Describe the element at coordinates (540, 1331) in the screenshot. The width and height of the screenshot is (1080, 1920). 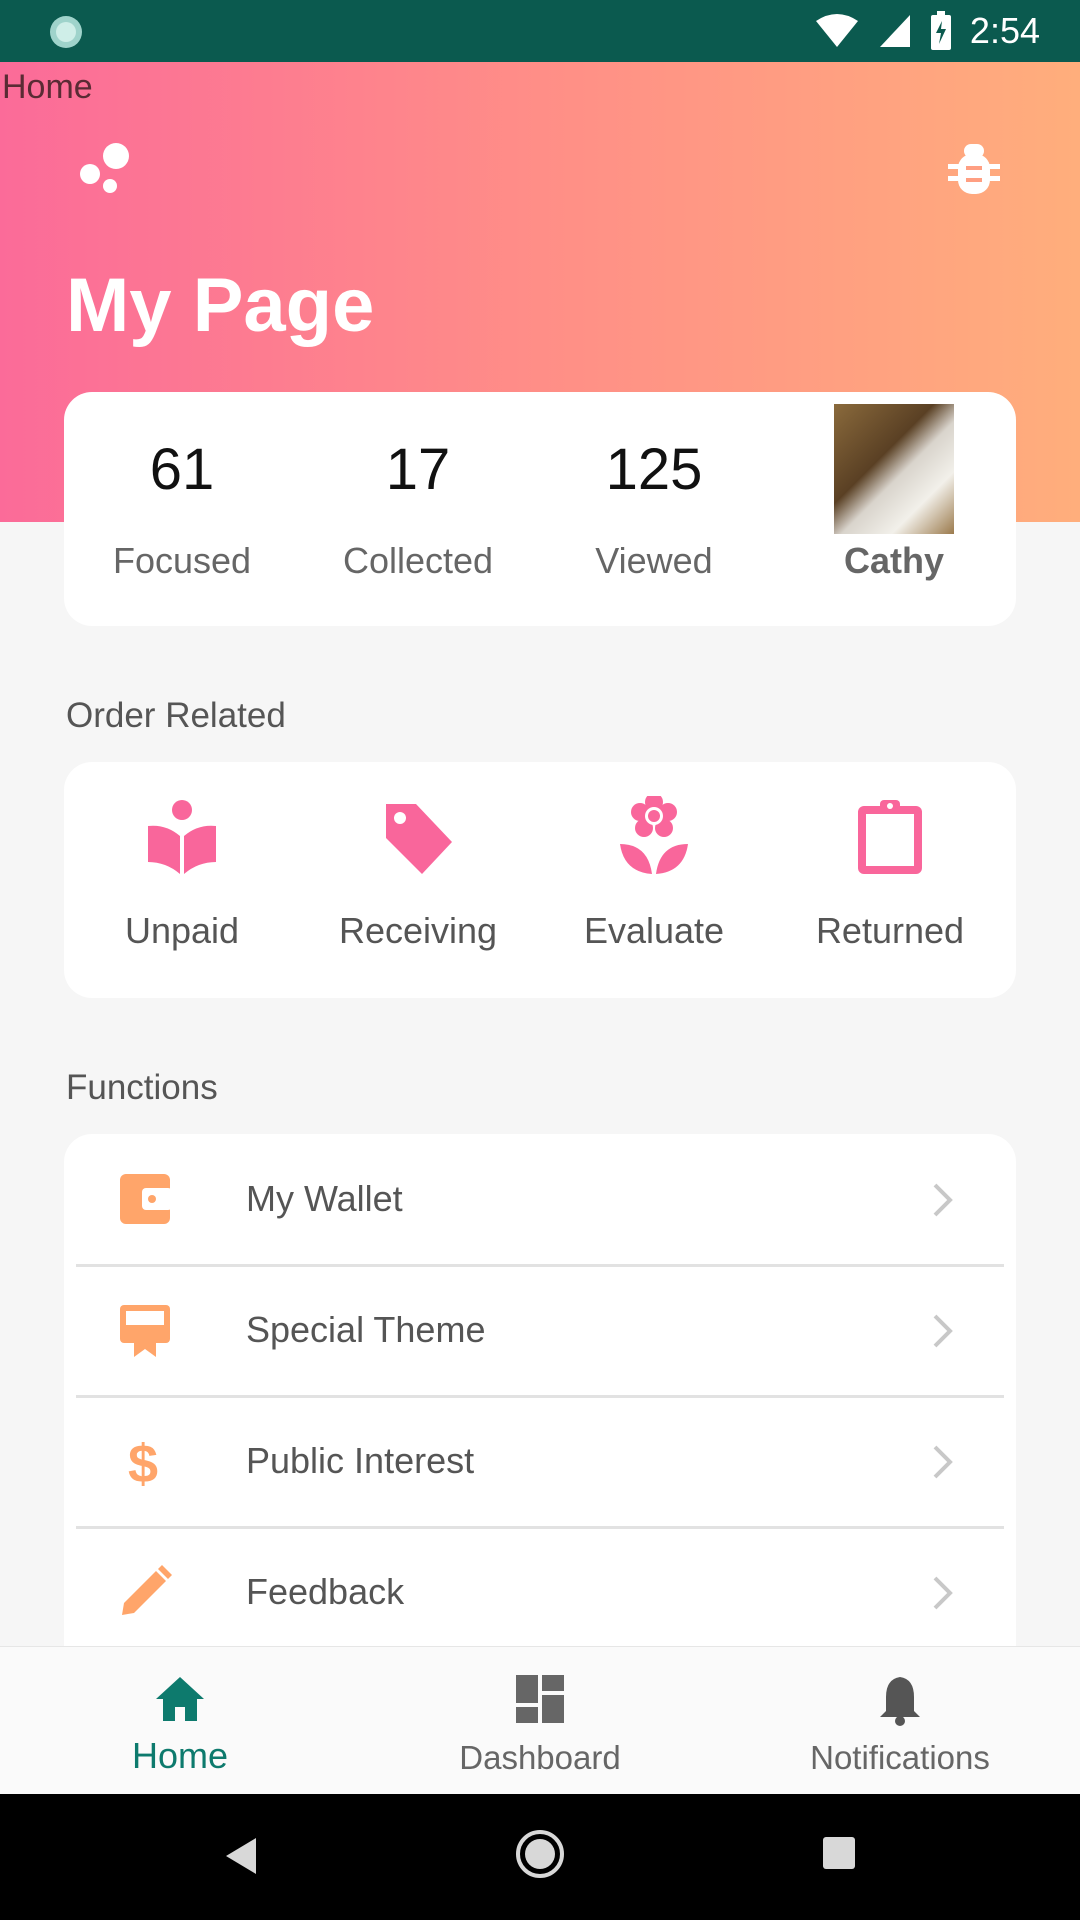
I see `function-special-theme: Special Theme` at that location.